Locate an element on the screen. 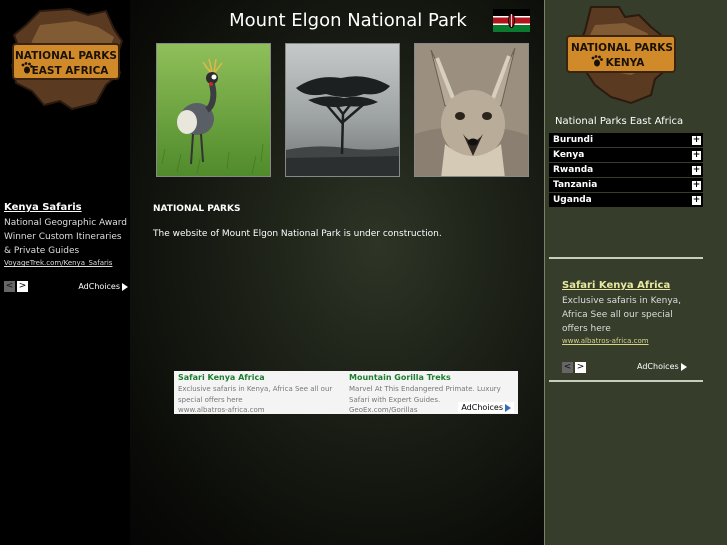 The image size is (727, 545). center-ad-1-url: www.albatros-africa.com is located at coordinates (261, 410).